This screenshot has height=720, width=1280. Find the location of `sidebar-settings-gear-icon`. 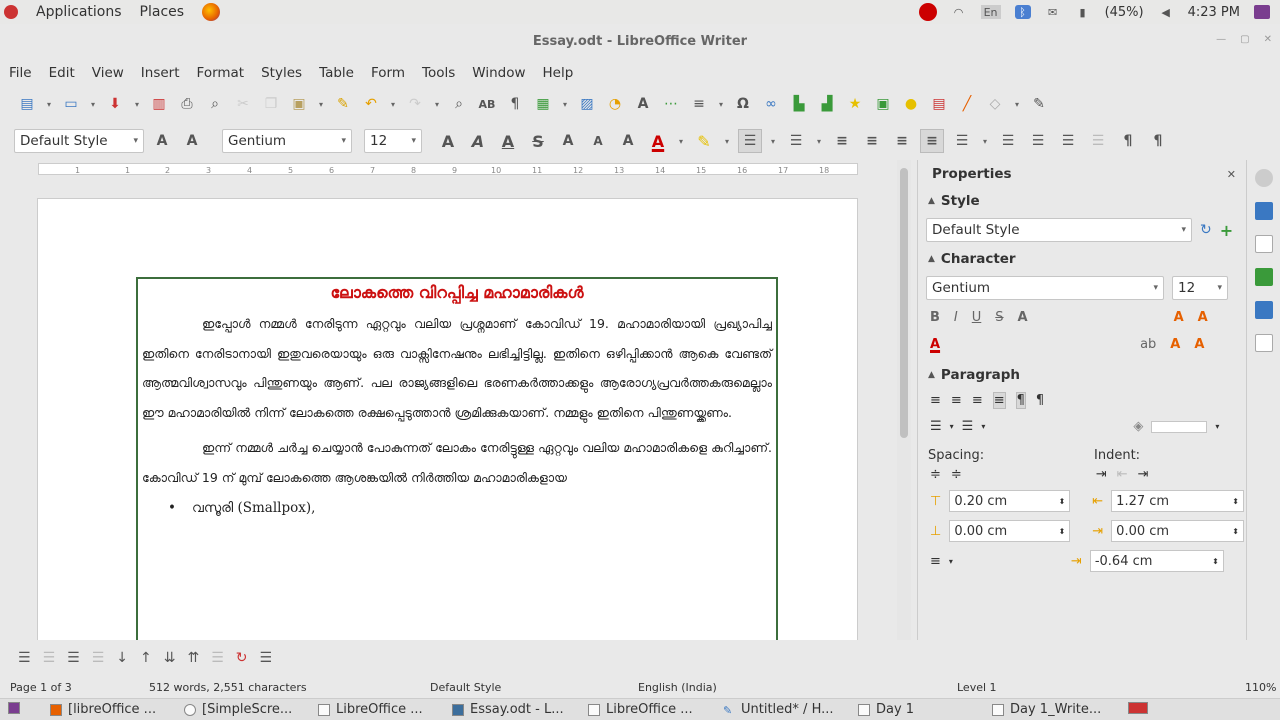

sidebar-settings-gear-icon is located at coordinates (1264, 178).